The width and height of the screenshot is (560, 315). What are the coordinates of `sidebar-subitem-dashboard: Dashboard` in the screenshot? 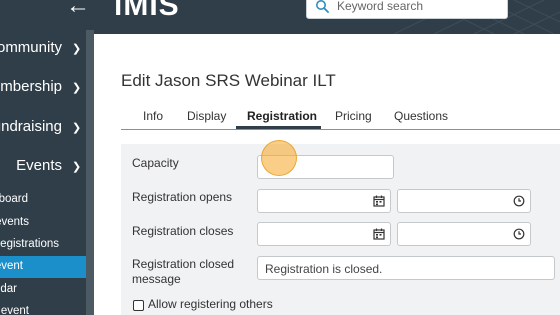 It's located at (43, 200).